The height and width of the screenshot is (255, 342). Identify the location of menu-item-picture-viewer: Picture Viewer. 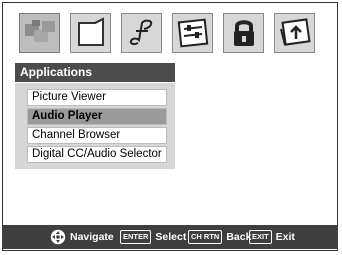
(97, 97).